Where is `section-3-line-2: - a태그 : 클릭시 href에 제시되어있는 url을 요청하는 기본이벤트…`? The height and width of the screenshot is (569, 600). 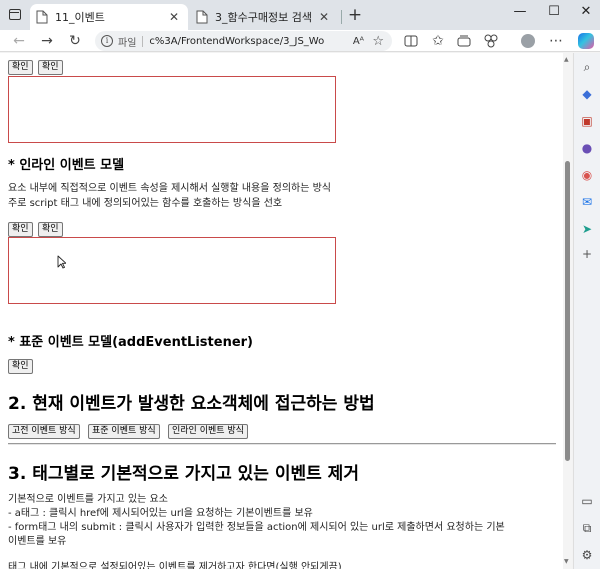
section-3-line-2: - a태그 : 클릭시 href에 제시되어있는 url을 요청하는 기본이벤트… is located at coordinates (160, 513).